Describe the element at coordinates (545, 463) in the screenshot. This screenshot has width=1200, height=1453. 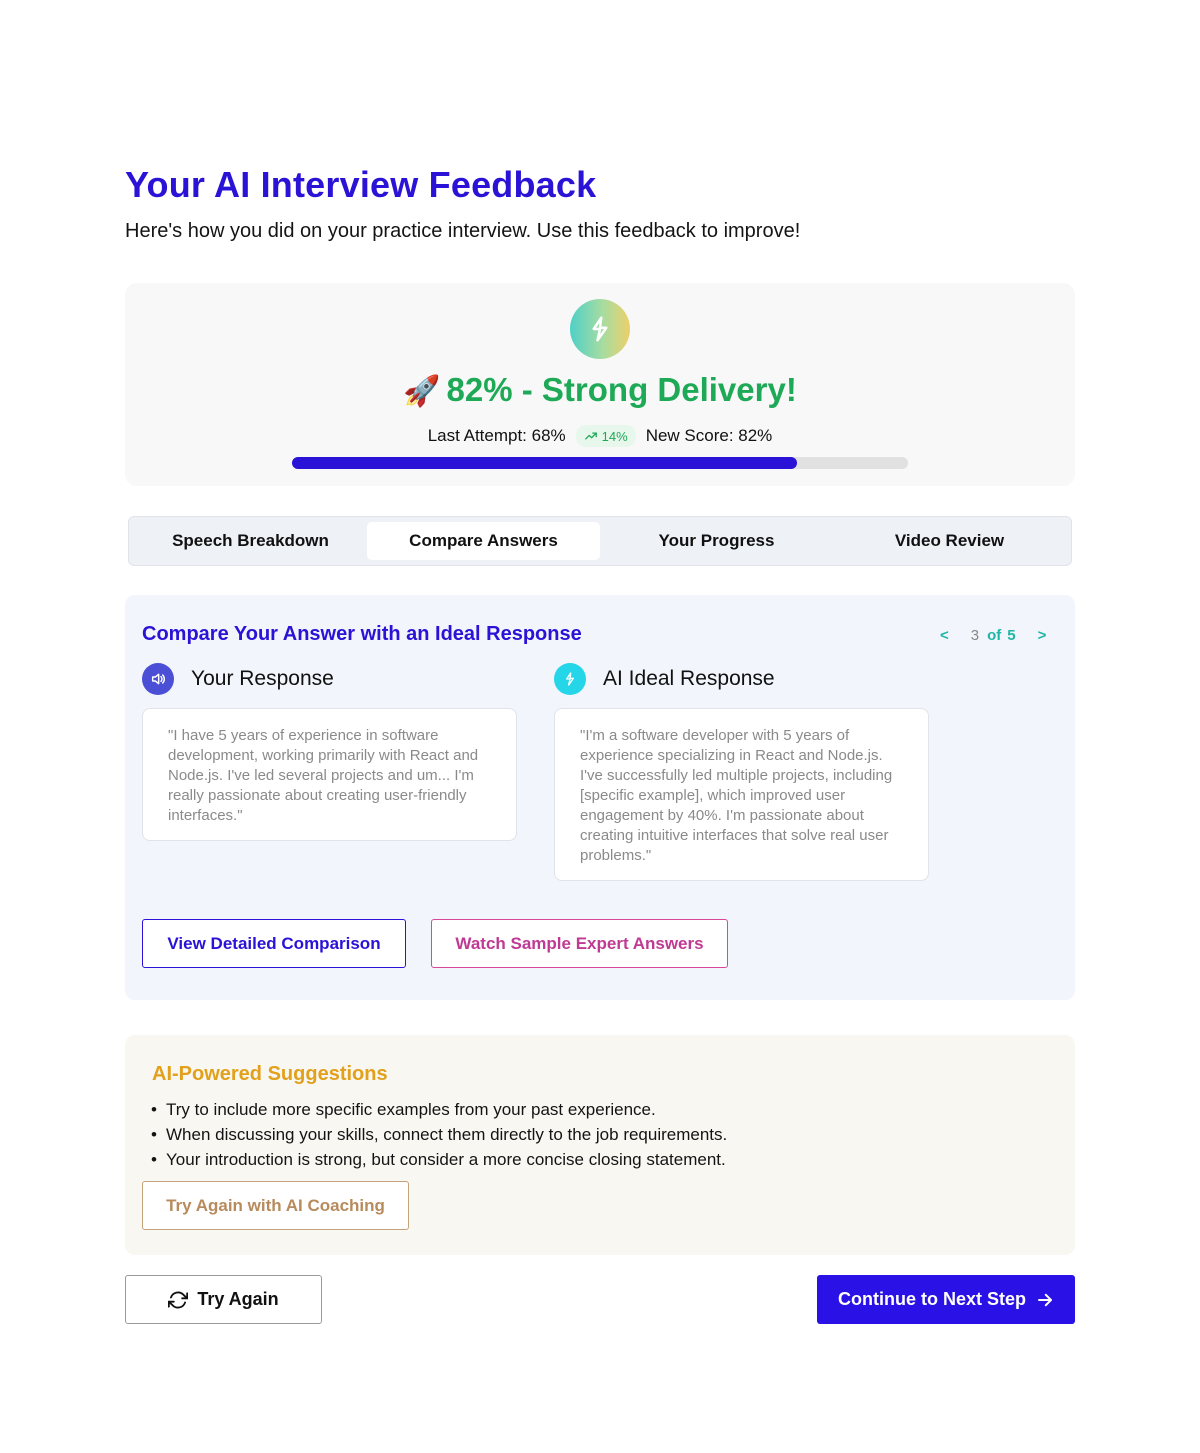
I see `score-progress-fill` at that location.